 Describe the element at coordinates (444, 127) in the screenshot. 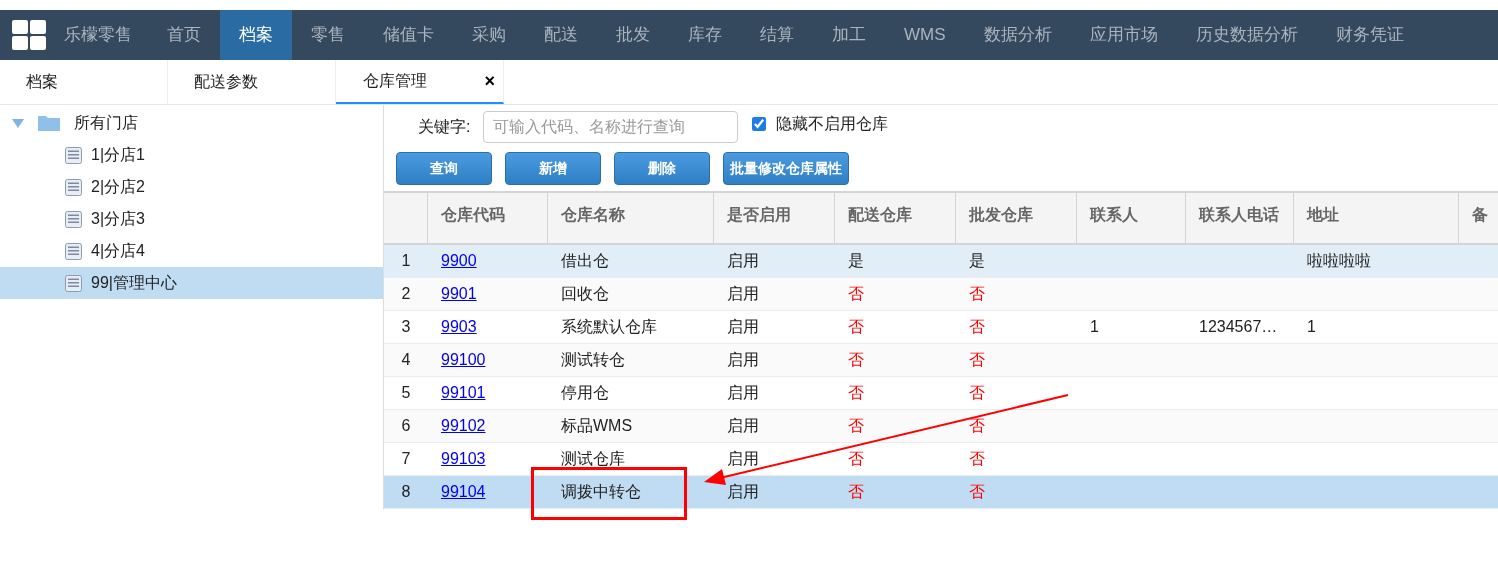

I see `keyword-label: 关键字:` at that location.